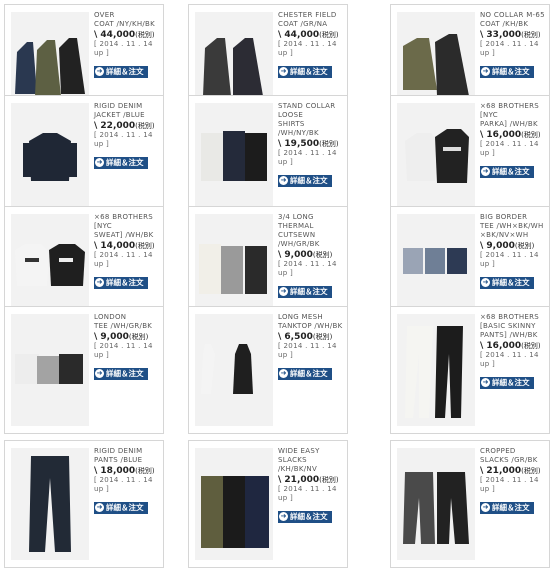 The width and height of the screenshot is (550, 574). Describe the element at coordinates (514, 20) in the screenshot. I see `product-name: NO COLLAR M-65 COAT /KH/BK` at that location.